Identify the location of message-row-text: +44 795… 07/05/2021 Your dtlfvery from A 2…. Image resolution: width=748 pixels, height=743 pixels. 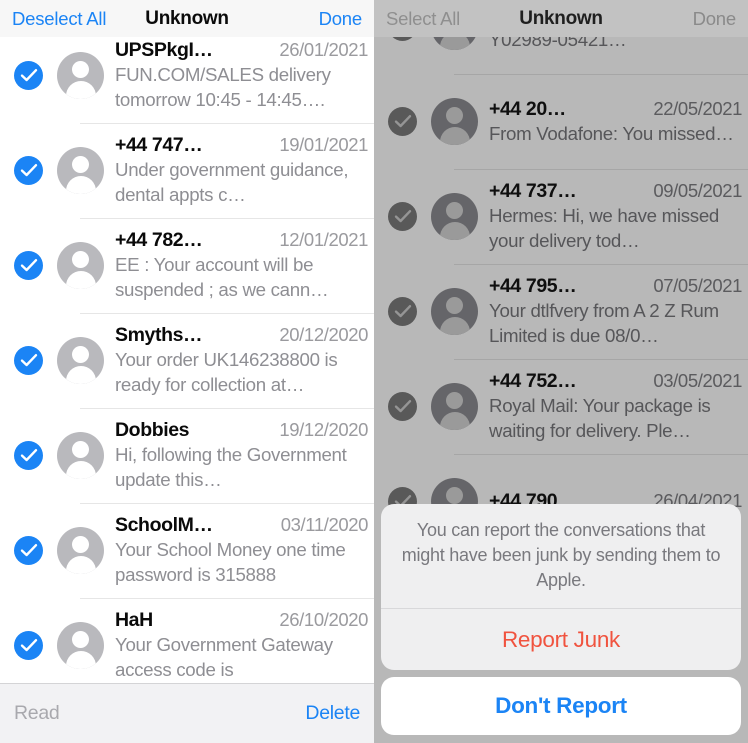
(618, 311).